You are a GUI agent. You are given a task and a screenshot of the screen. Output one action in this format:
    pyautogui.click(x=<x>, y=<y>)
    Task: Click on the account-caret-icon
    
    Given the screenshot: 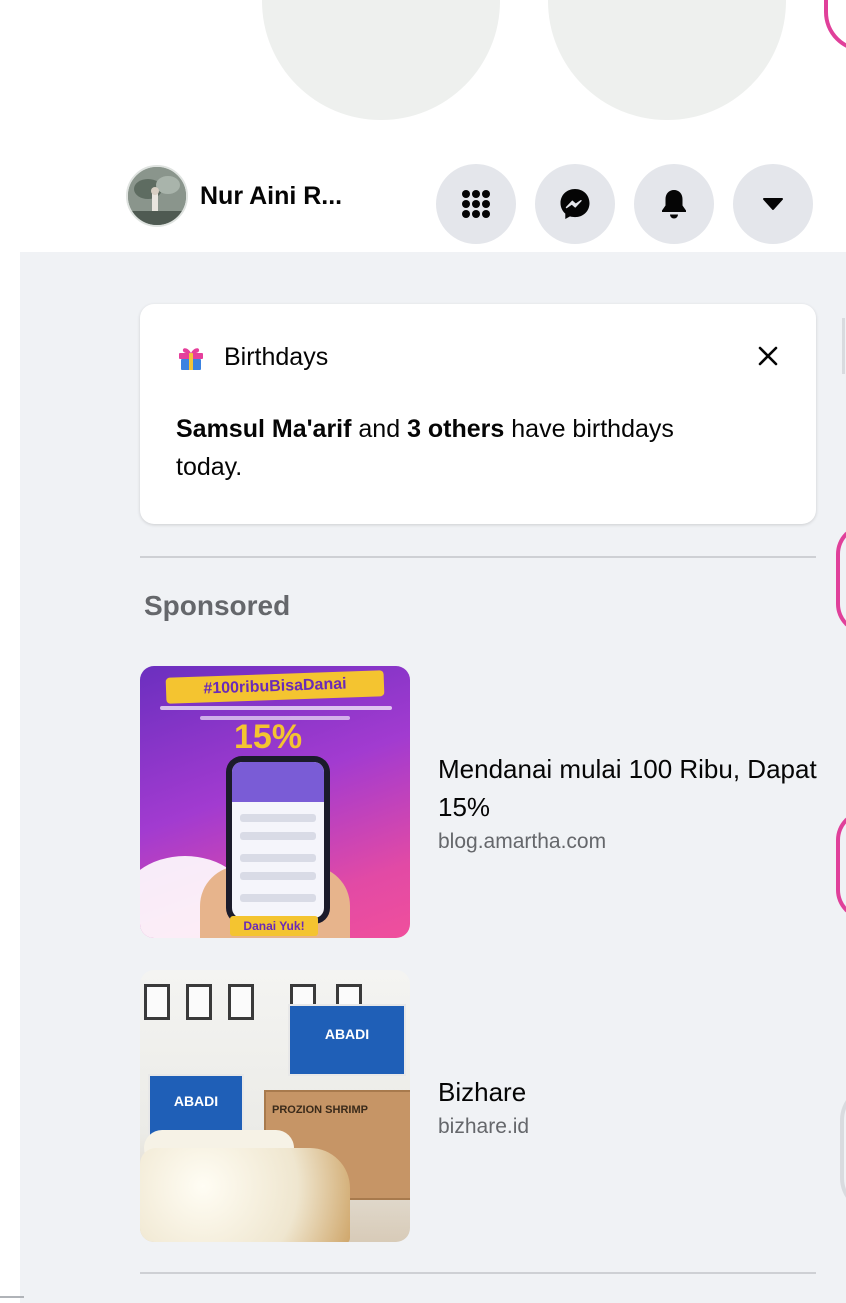 What is the action you would take?
    pyautogui.click(x=773, y=204)
    